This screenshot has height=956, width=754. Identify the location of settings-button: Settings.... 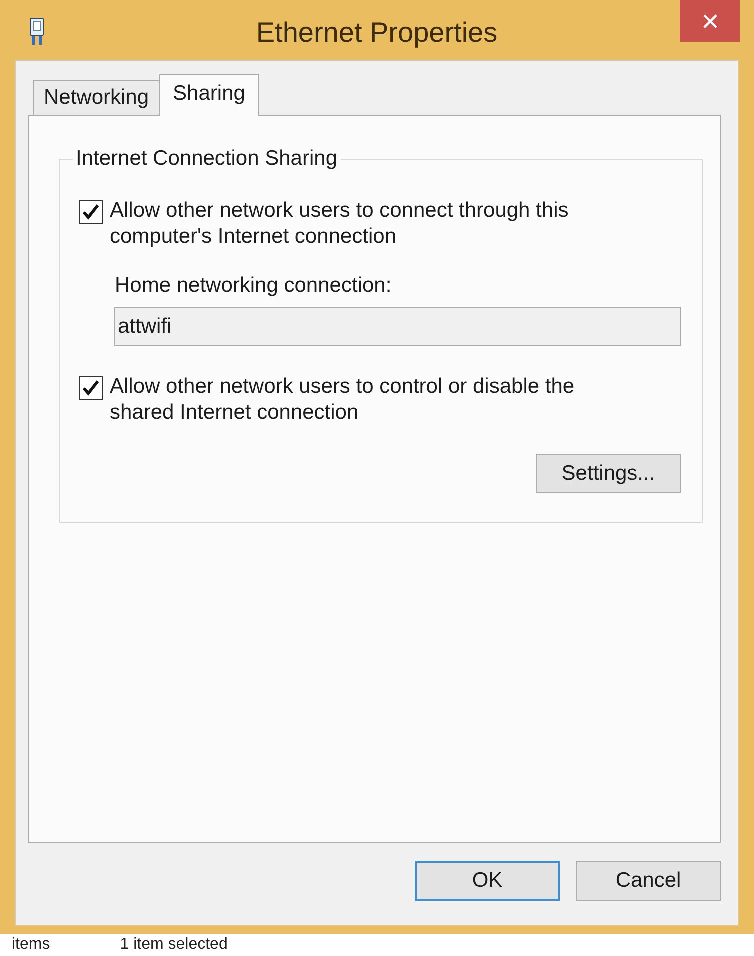
(608, 473).